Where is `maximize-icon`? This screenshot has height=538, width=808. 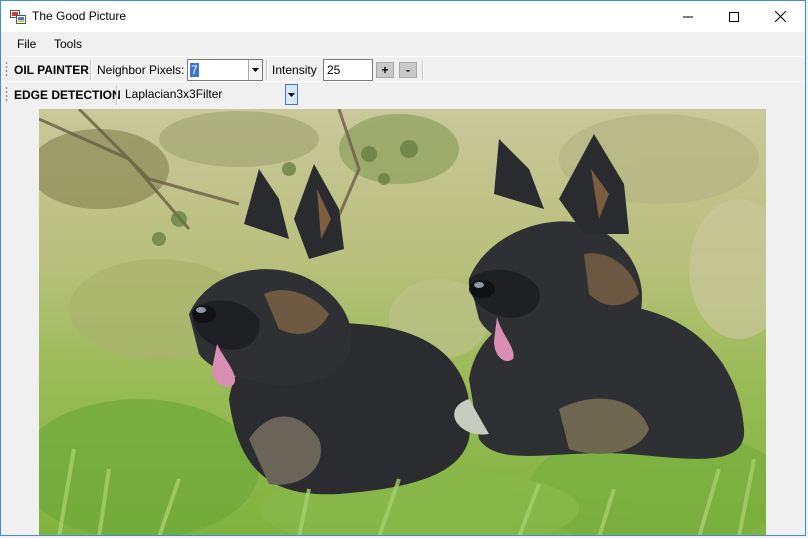
maximize-icon is located at coordinates (734, 16).